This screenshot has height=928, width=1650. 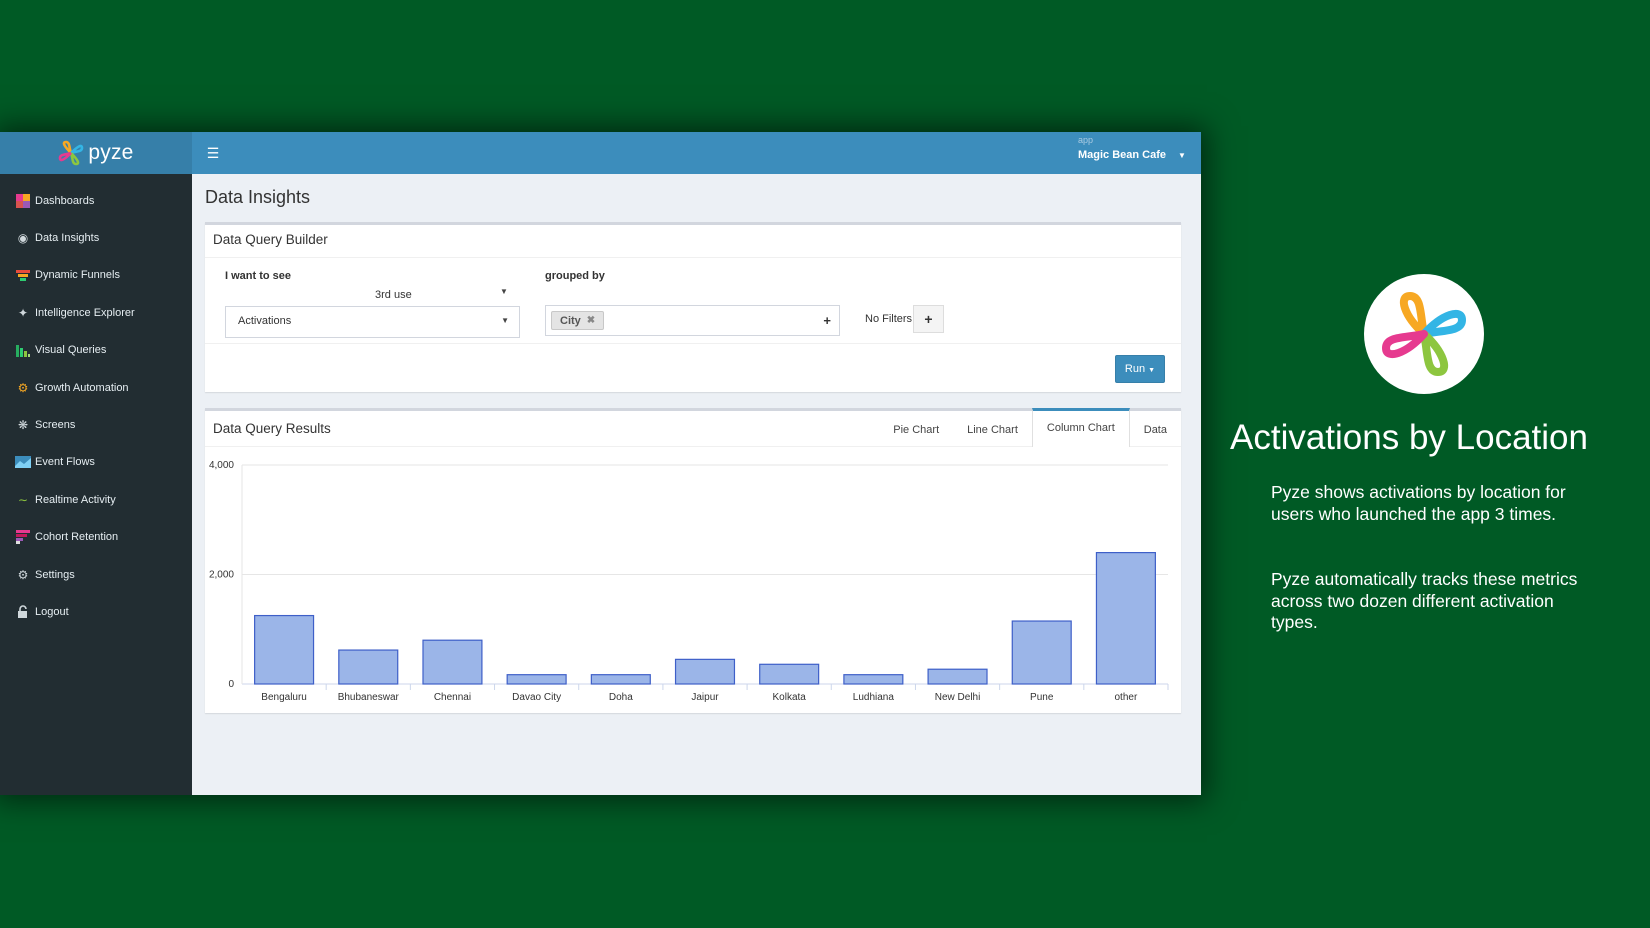 I want to click on sidebar-item-label: Growth Automation, so click(x=82, y=387).